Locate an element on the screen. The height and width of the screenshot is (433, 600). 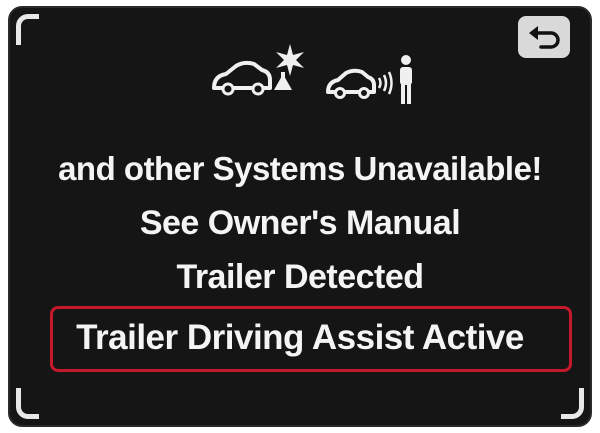
message-systems-unavailable: and other Systems Unavailable! is located at coordinates (300, 168).